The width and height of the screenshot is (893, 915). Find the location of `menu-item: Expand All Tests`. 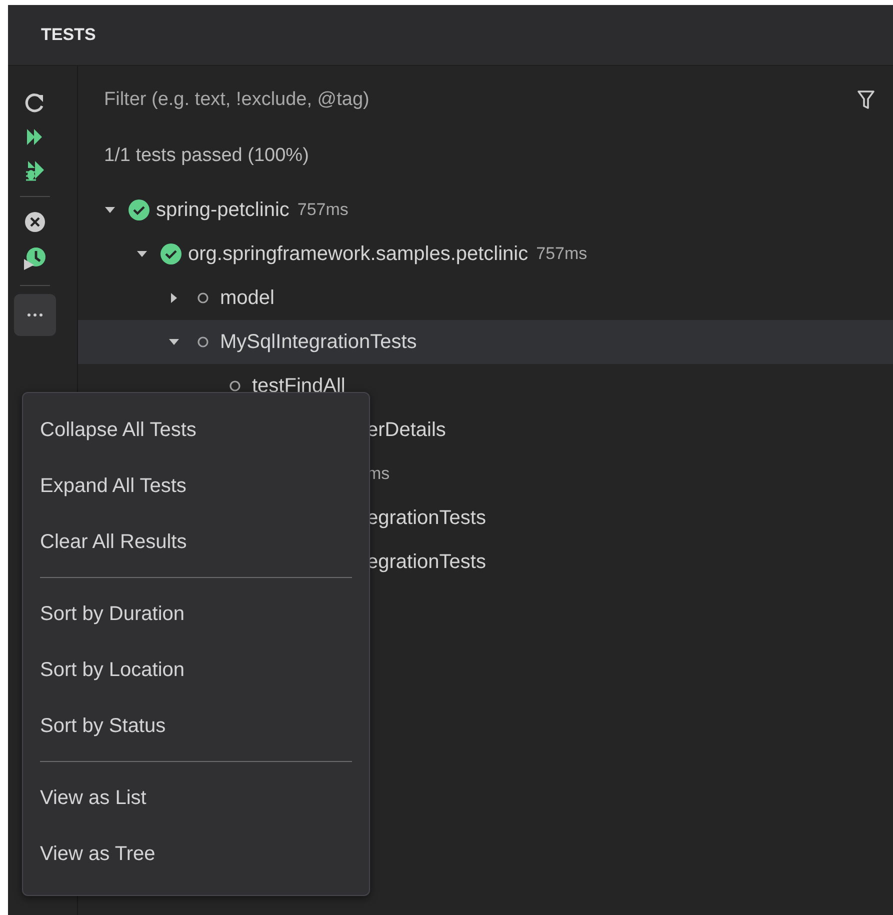

menu-item: Expand All Tests is located at coordinates (196, 486).